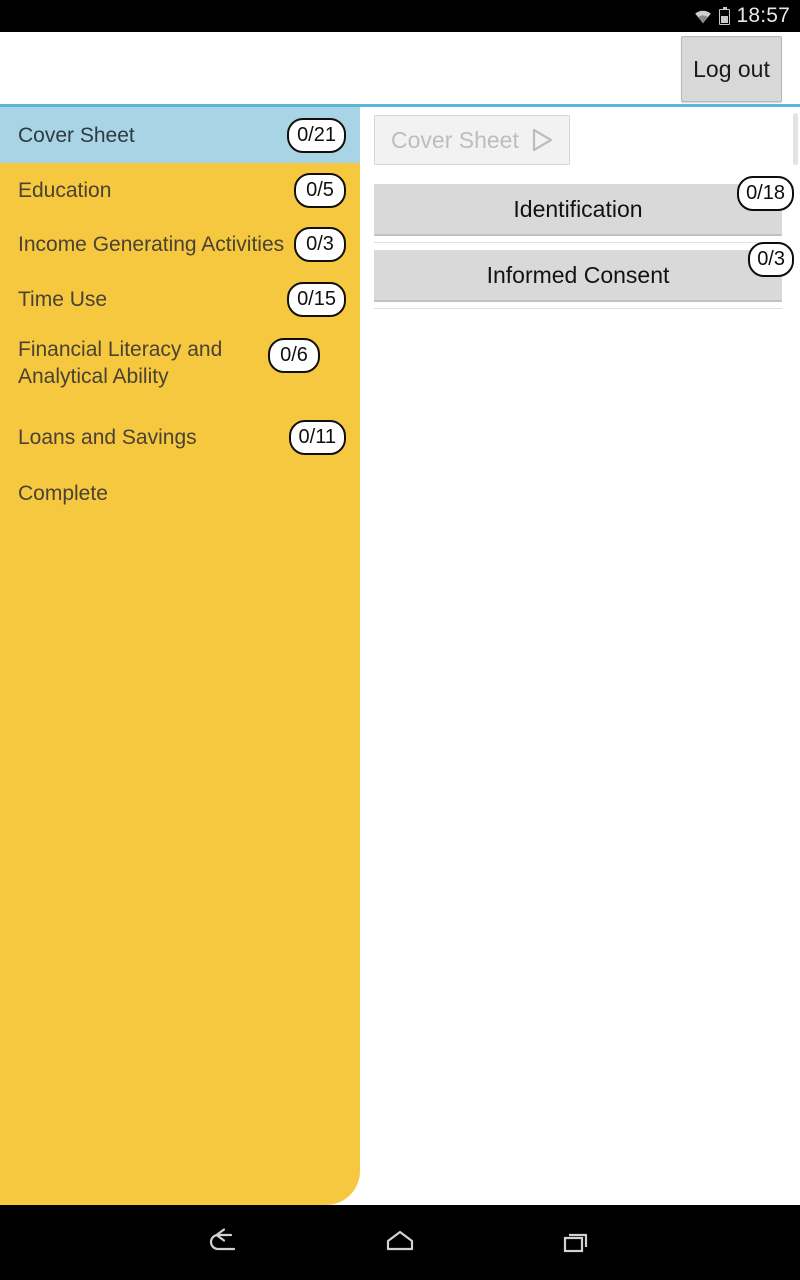 The height and width of the screenshot is (1280, 800). Describe the element at coordinates (400, 68) in the screenshot. I see `app-header: Log out` at that location.